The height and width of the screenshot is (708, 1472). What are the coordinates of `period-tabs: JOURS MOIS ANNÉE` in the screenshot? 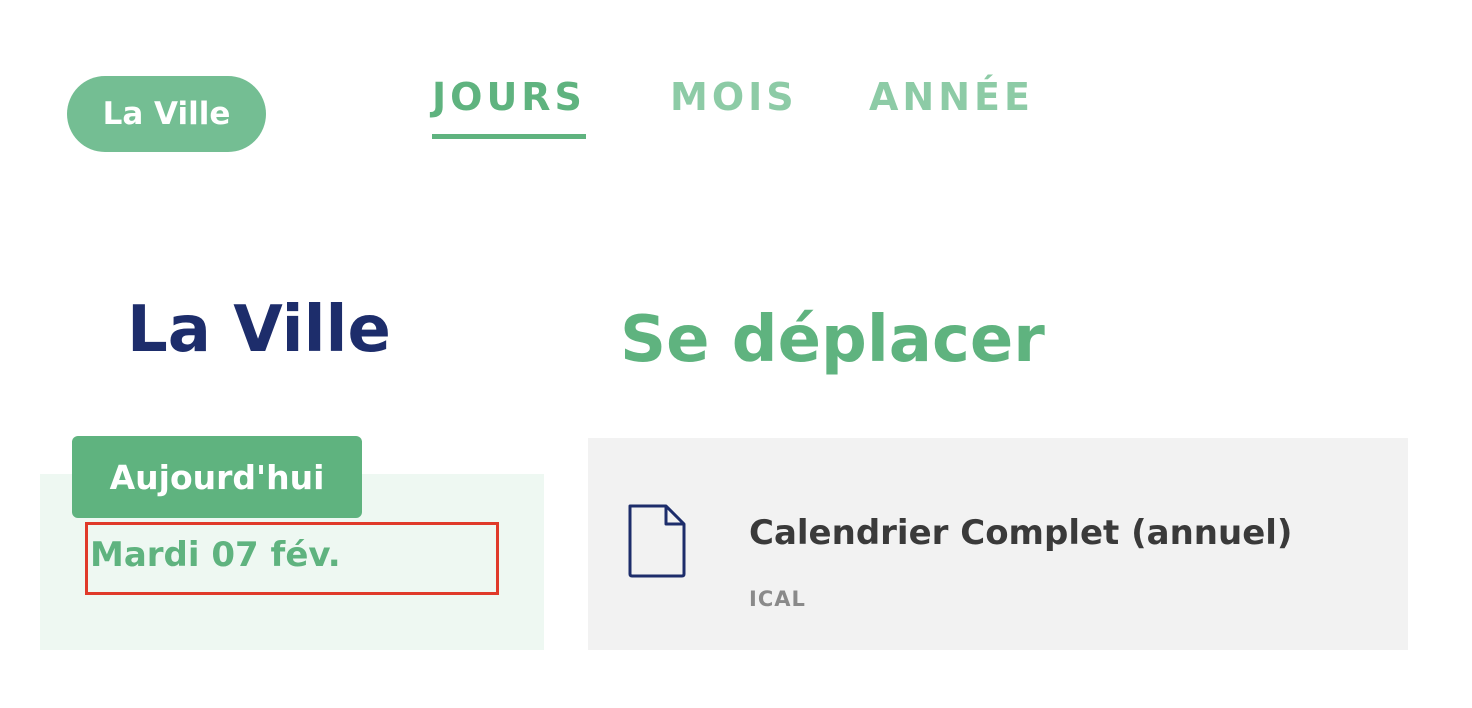 It's located at (600, 106).